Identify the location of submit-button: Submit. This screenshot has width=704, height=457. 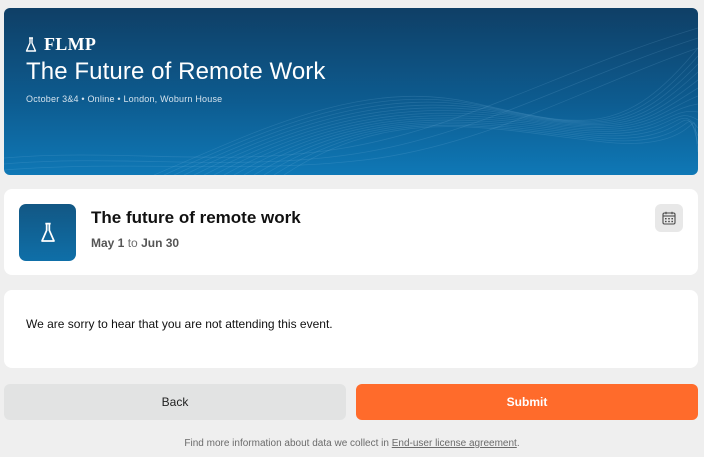
(527, 402).